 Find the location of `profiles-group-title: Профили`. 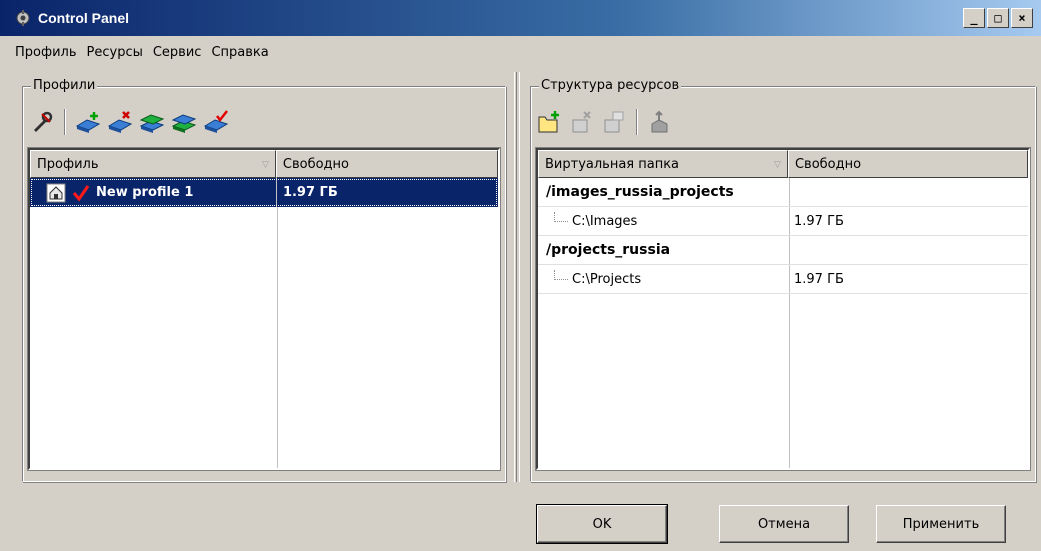

profiles-group-title: Профили is located at coordinates (64, 85).